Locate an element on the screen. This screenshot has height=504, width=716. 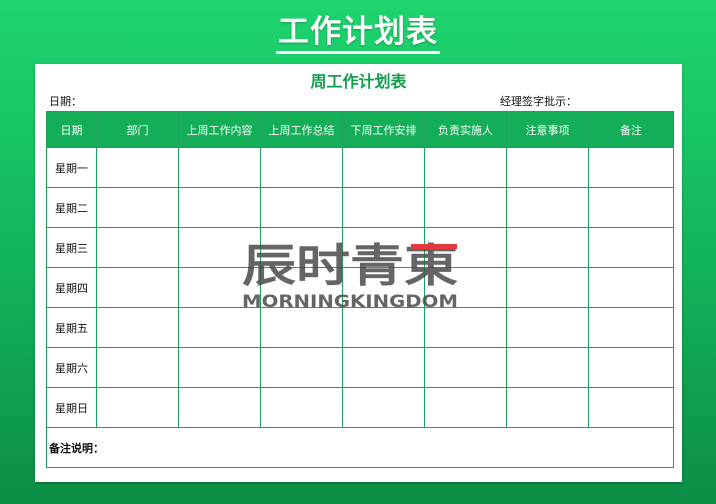
header-owner: 负责实施人 is located at coordinates (465, 129).